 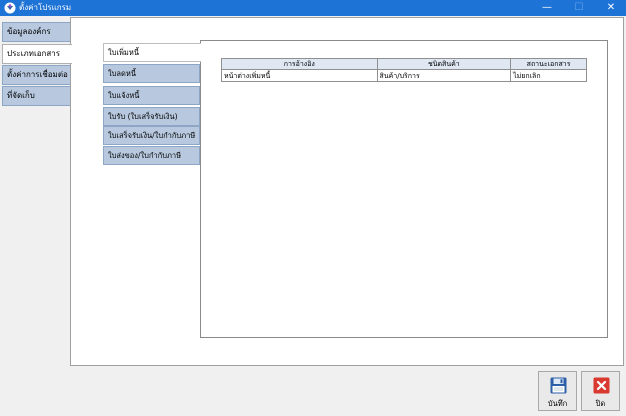 What do you see at coordinates (548, 75) in the screenshot?
I see `cell-document-status: ไม่ยกเลิก` at bounding box center [548, 75].